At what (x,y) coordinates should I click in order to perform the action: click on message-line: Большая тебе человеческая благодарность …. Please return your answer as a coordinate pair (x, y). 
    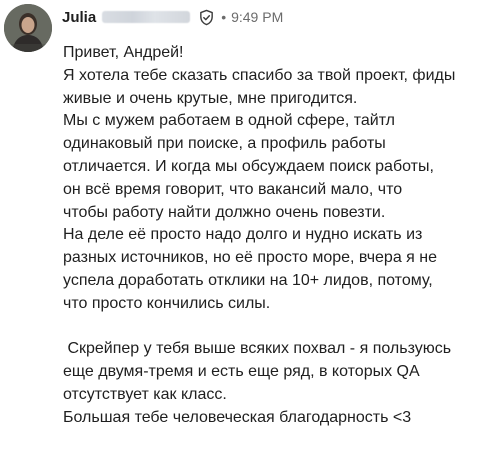
    Looking at the image, I should click on (237, 417).